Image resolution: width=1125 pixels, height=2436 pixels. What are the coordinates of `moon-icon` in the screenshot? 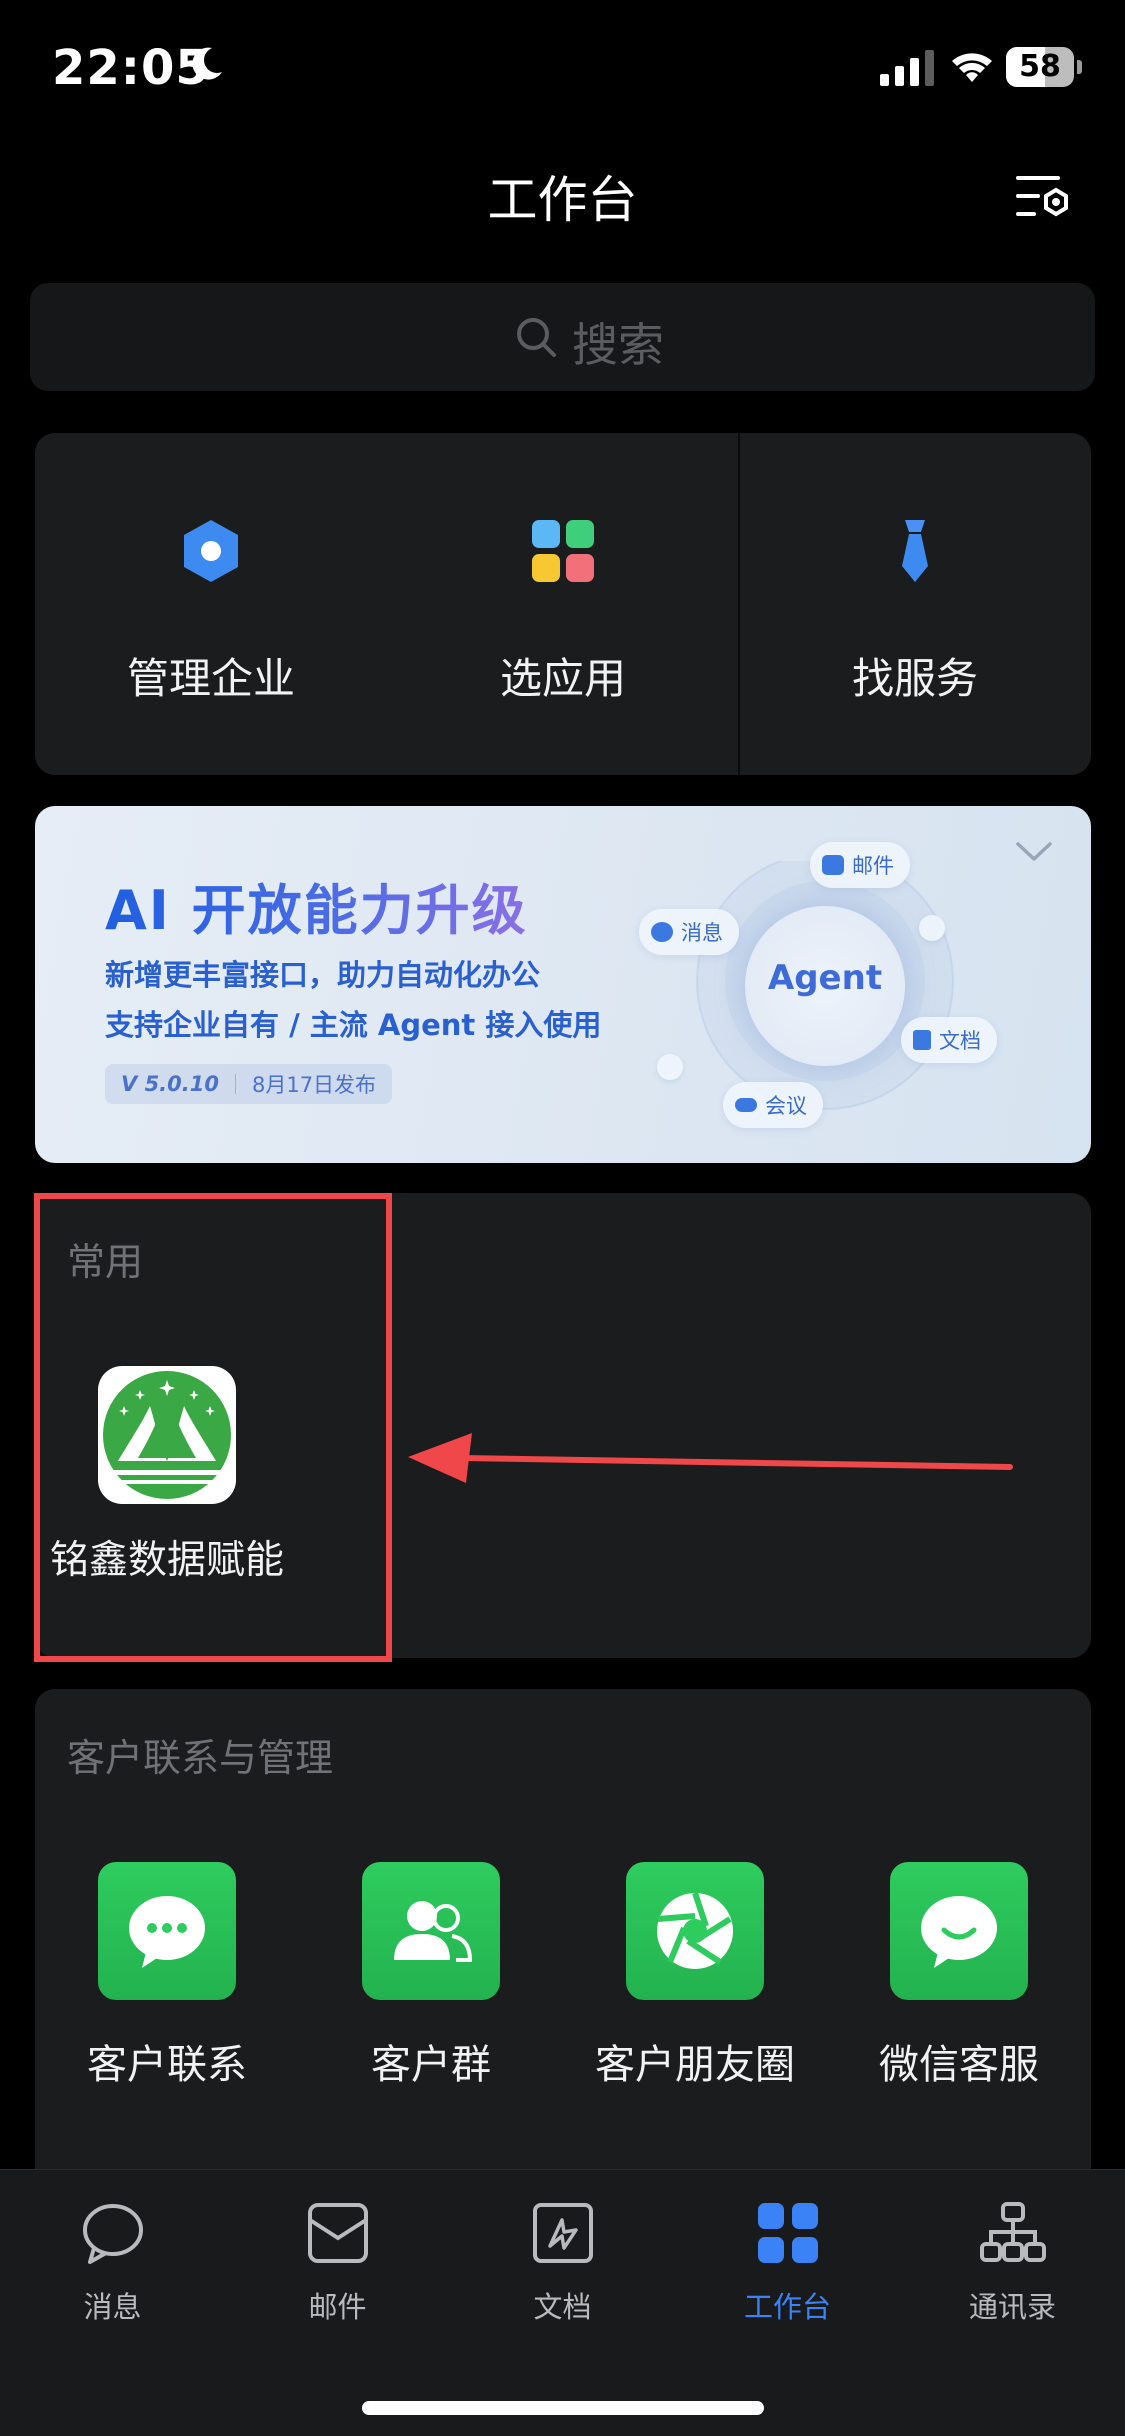 It's located at (207, 63).